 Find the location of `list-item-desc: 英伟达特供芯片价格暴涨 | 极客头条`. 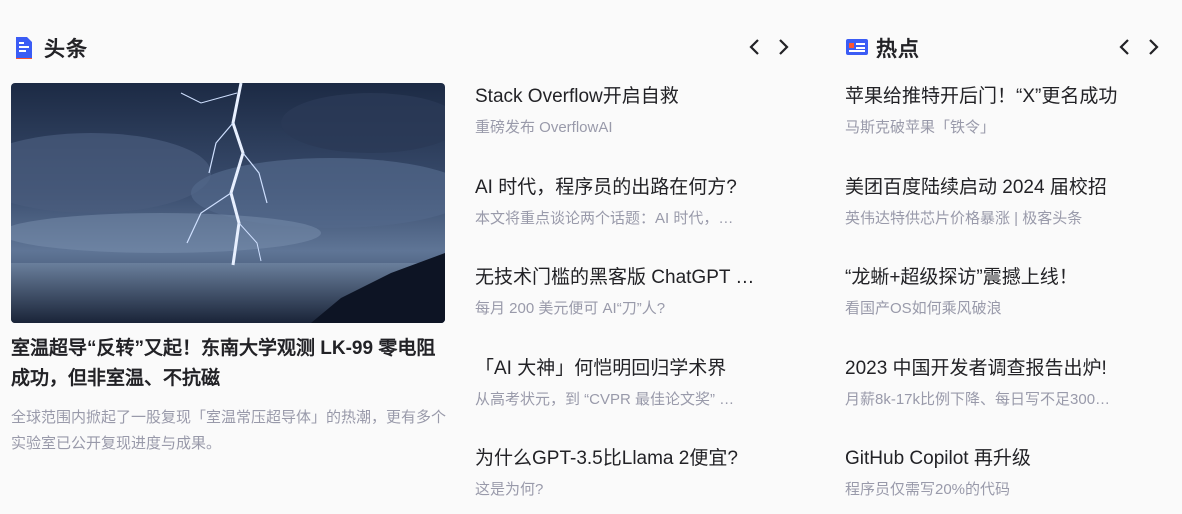

list-item-desc: 英伟达特供芯片价格暴涨 | 极客头条 is located at coordinates (964, 218).